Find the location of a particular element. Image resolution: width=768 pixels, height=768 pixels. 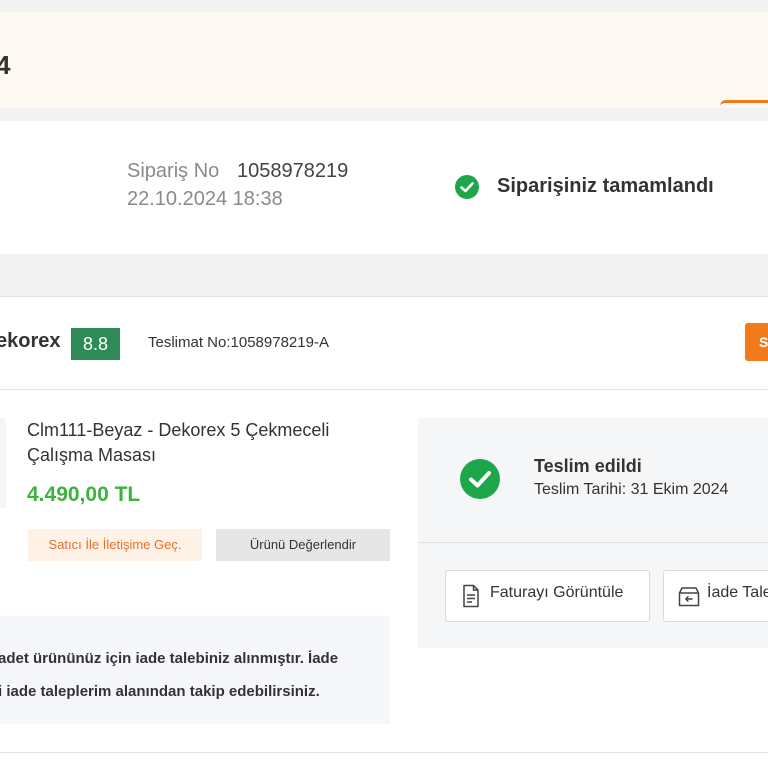

product-name-line2: Çalışma Masası is located at coordinates (92, 455).